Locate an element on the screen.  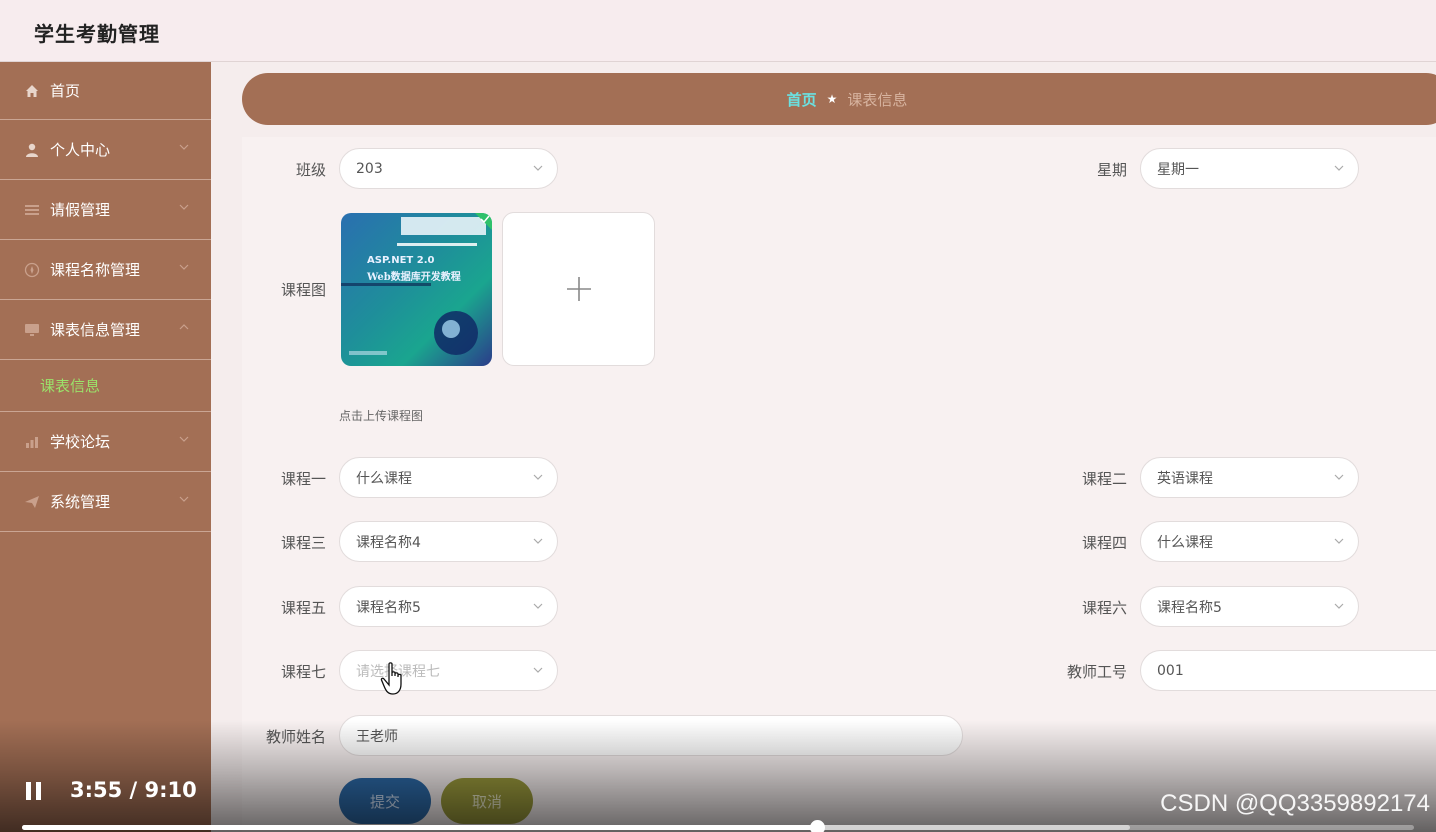
sidebar-item-label: 学校论坛 is located at coordinates (80, 442).